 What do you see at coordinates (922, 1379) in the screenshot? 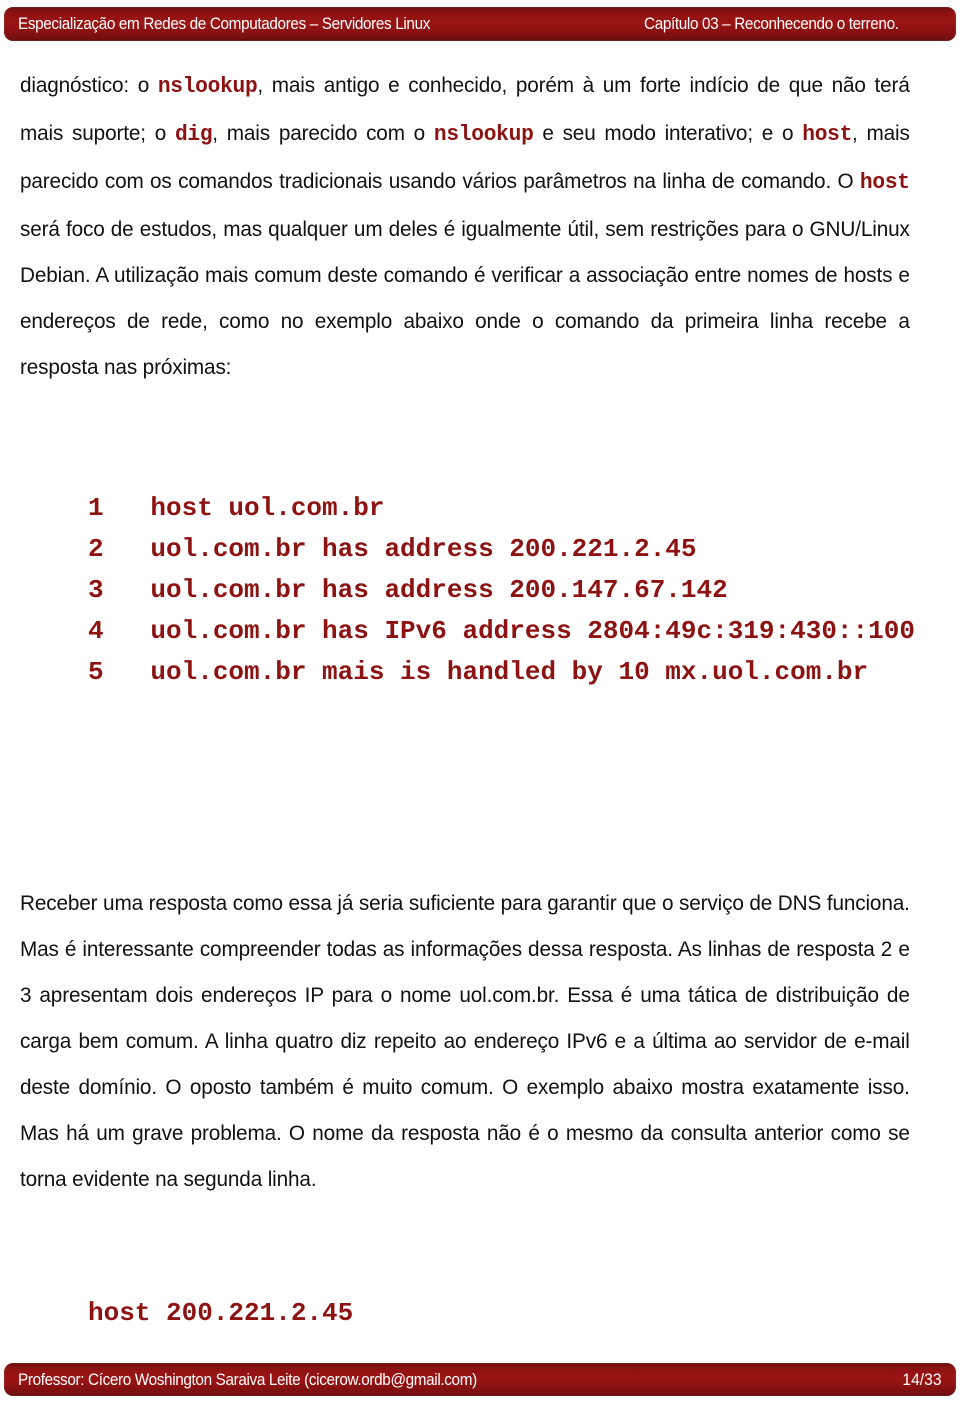
I see `footer-page-number: 14/33` at bounding box center [922, 1379].